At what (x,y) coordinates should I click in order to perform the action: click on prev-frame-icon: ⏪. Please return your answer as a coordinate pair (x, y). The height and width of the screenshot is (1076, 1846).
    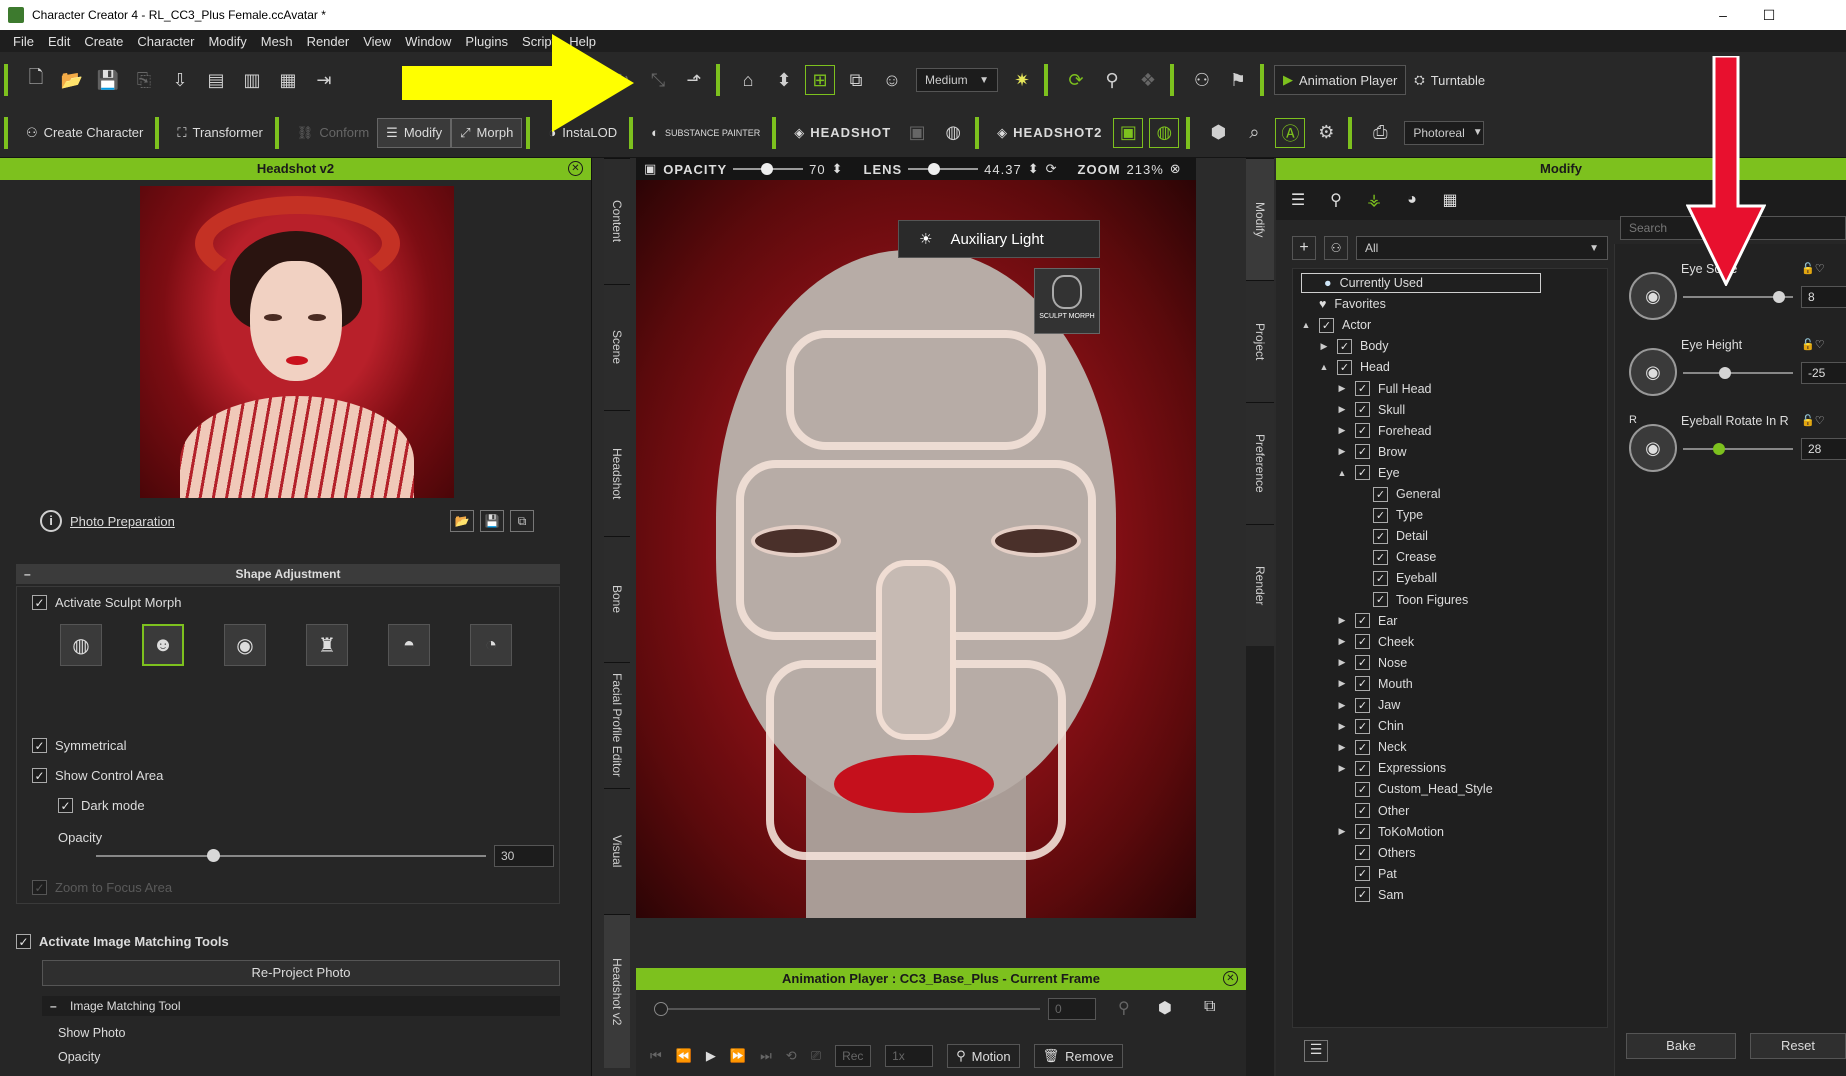
    Looking at the image, I should click on (684, 1056).